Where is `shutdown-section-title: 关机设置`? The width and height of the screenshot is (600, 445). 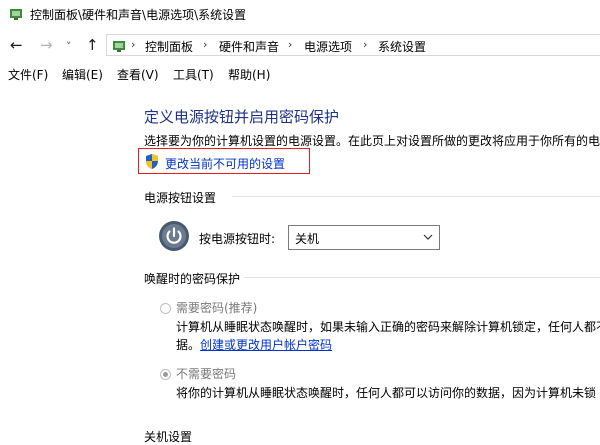
shutdown-section-title: 关机设置 is located at coordinates (168, 437).